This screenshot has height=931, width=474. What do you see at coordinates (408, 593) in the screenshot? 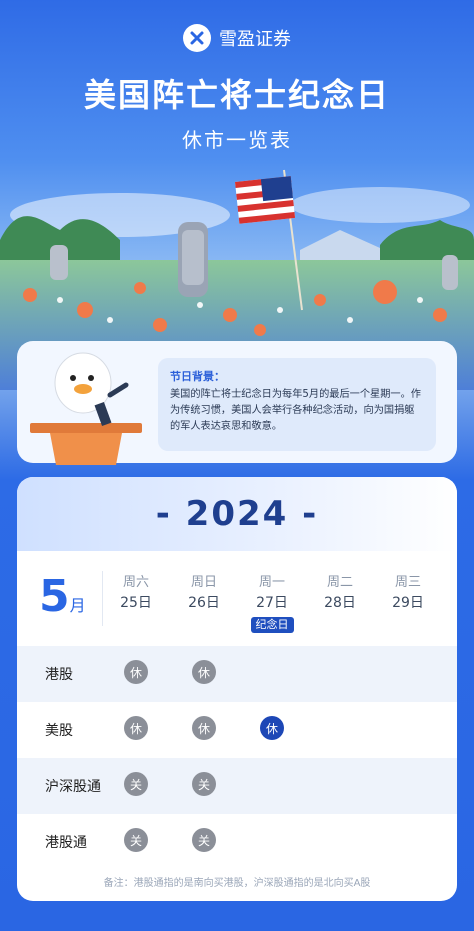
I see `day-column: 周三 29日` at bounding box center [408, 593].